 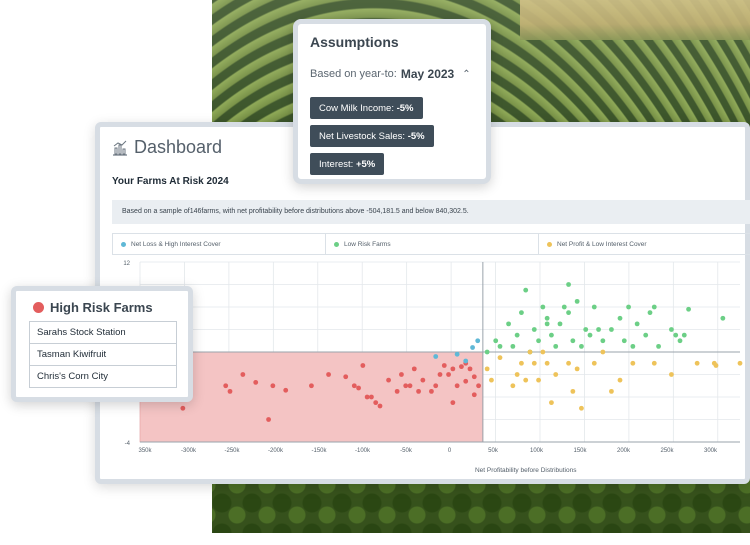 I want to click on legend-item-low-risk: Low Risk Farms, so click(x=432, y=244).